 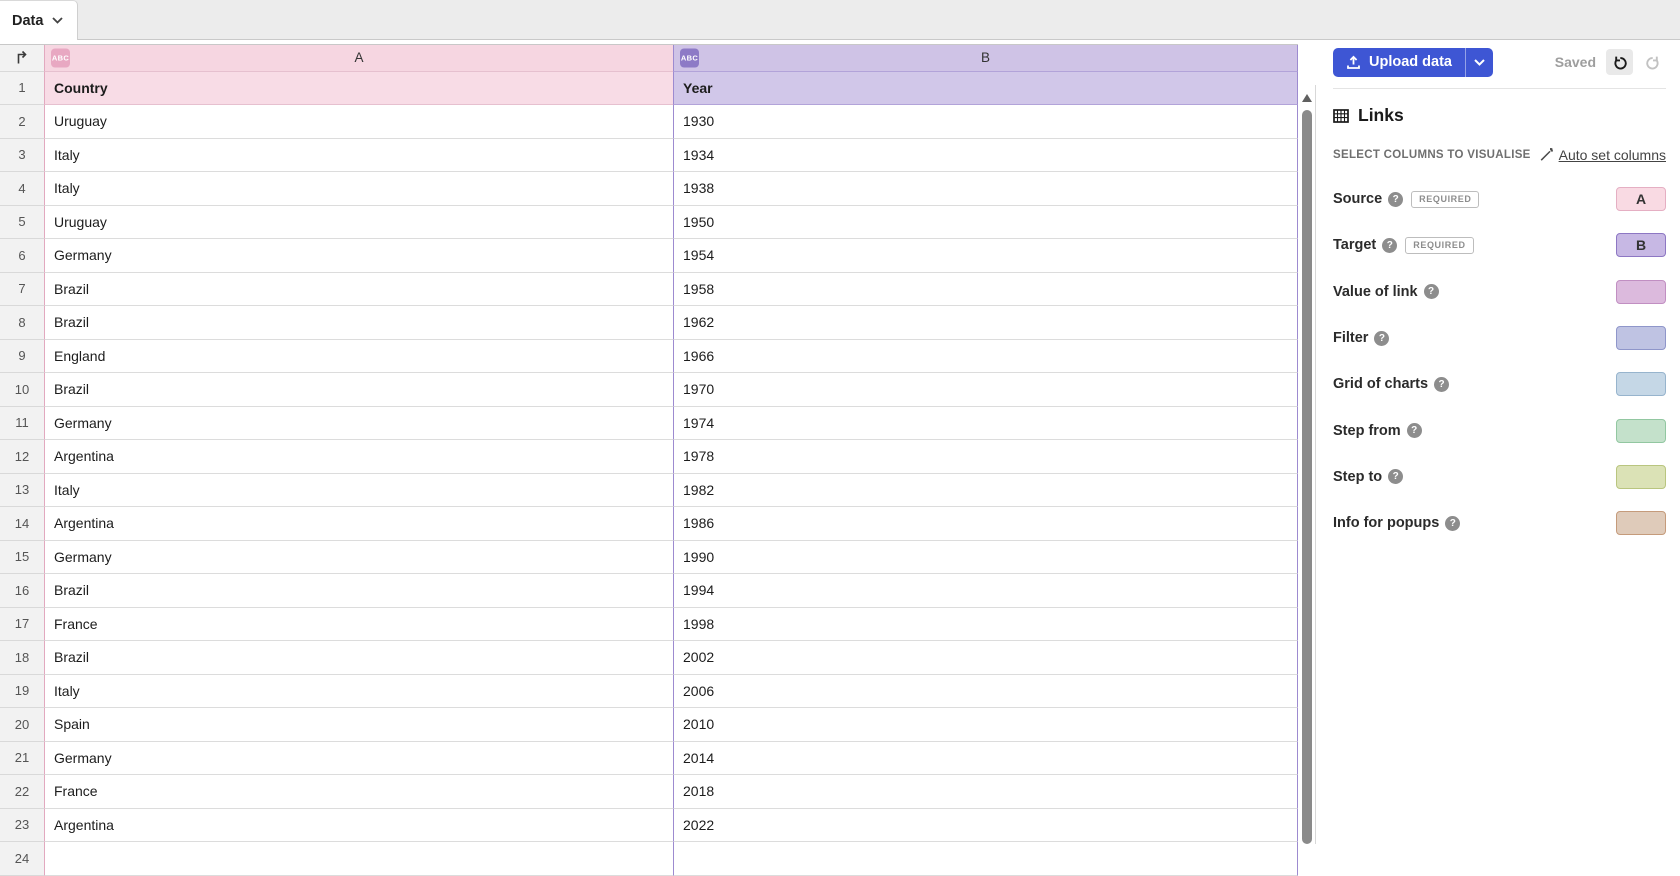 What do you see at coordinates (22, 323) in the screenshot?
I see `row-number-cell: 8` at bounding box center [22, 323].